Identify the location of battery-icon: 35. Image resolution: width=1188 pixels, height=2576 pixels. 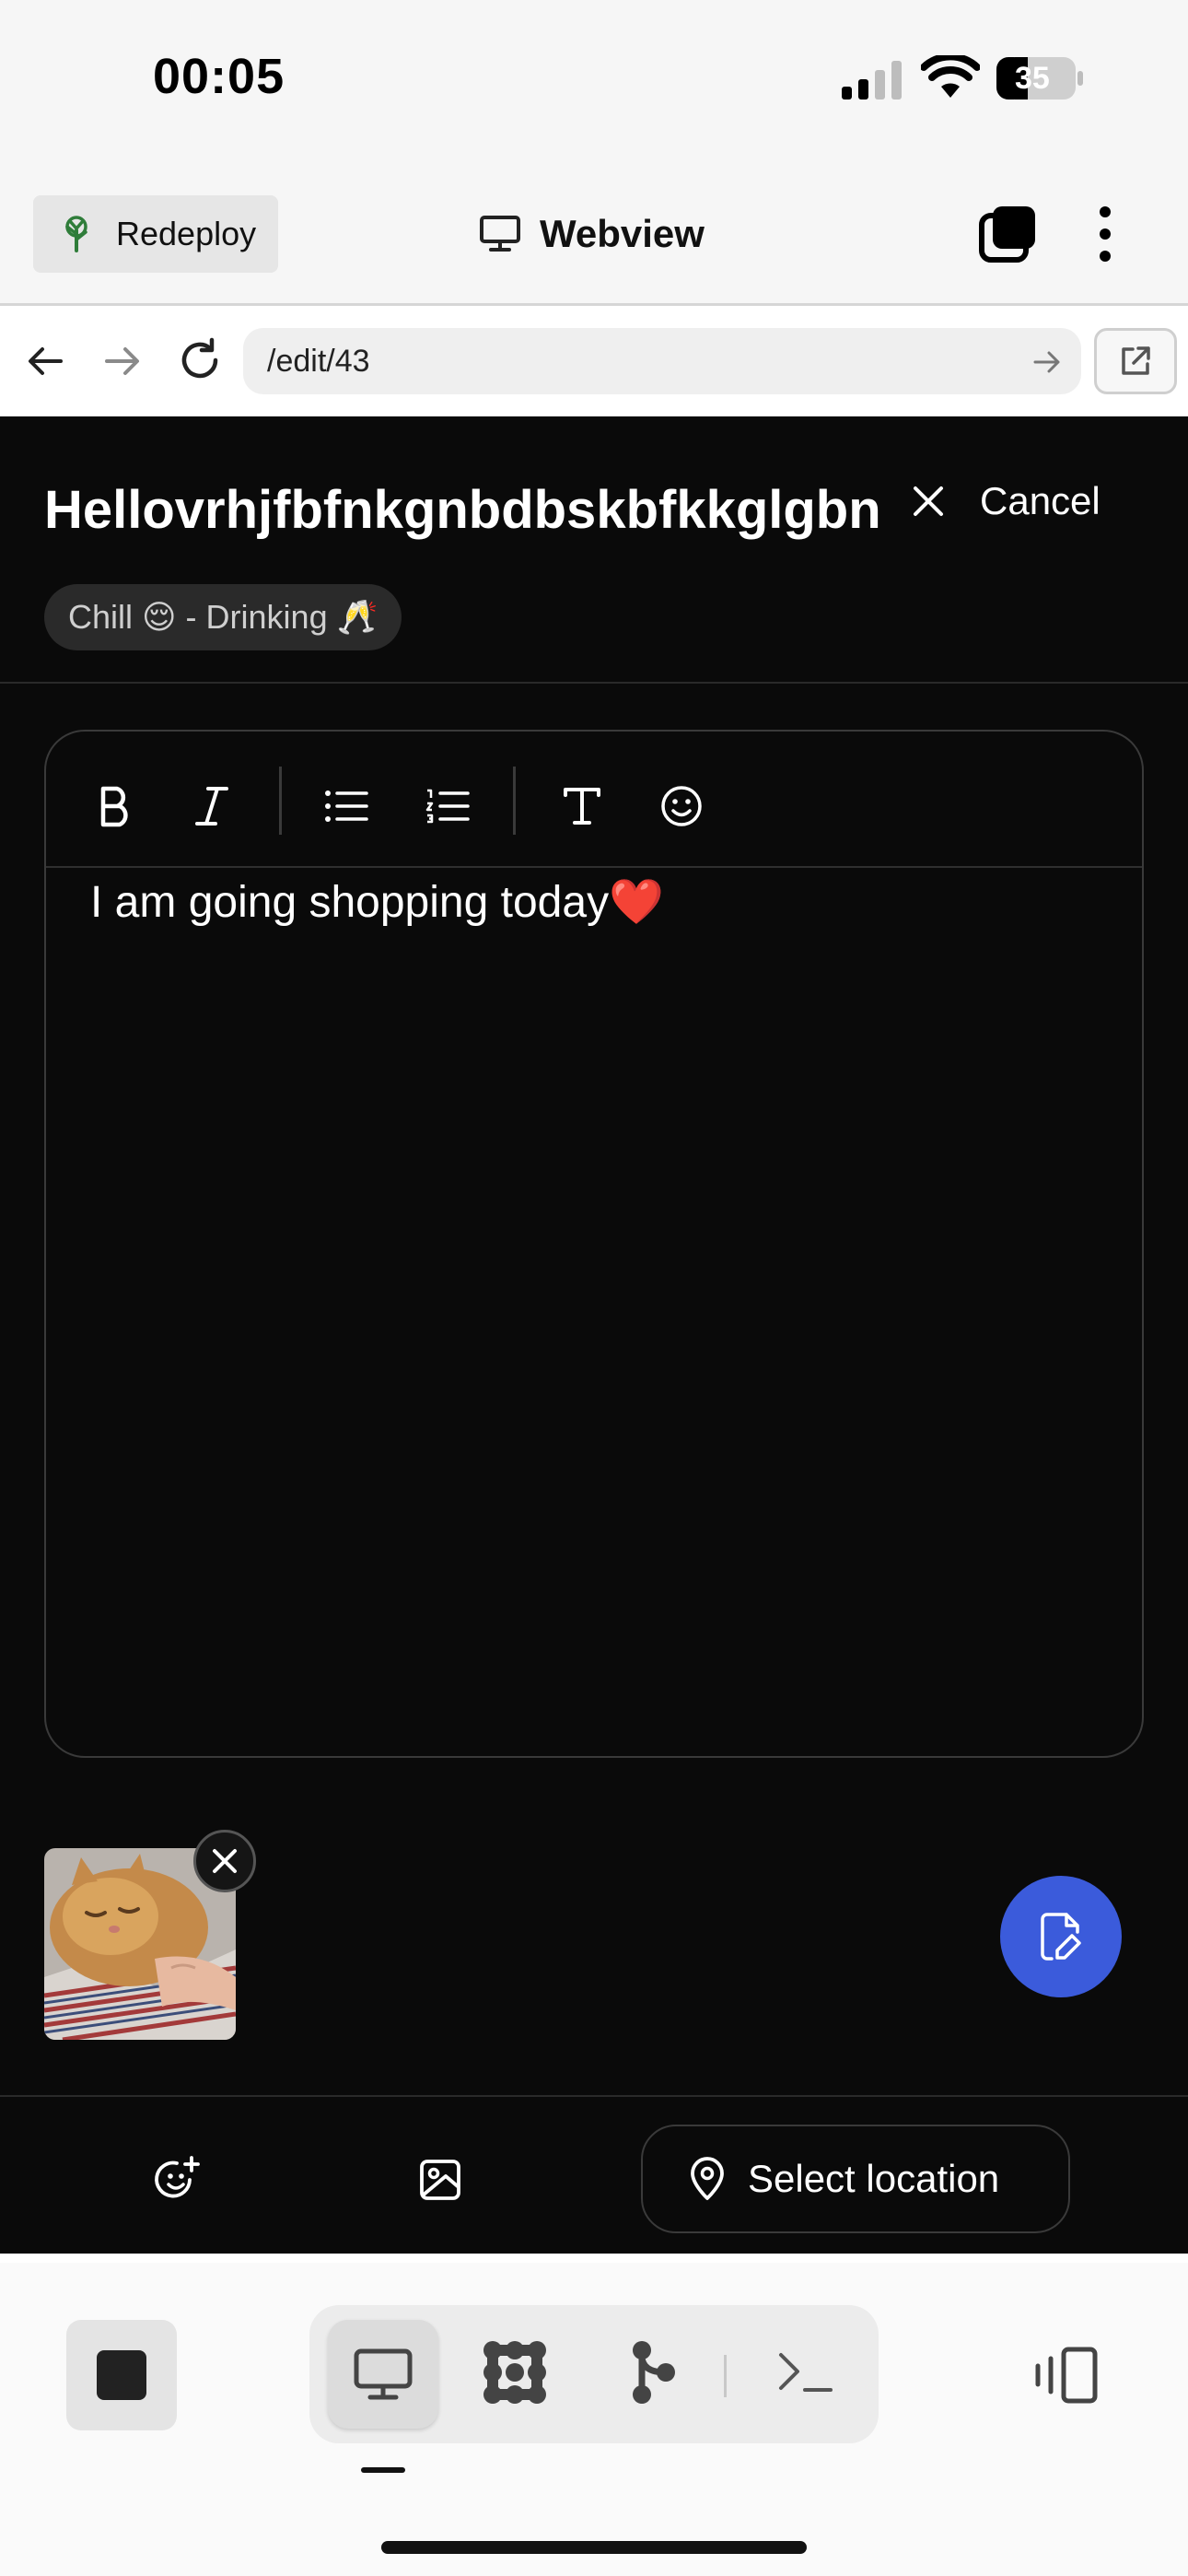
(1039, 78).